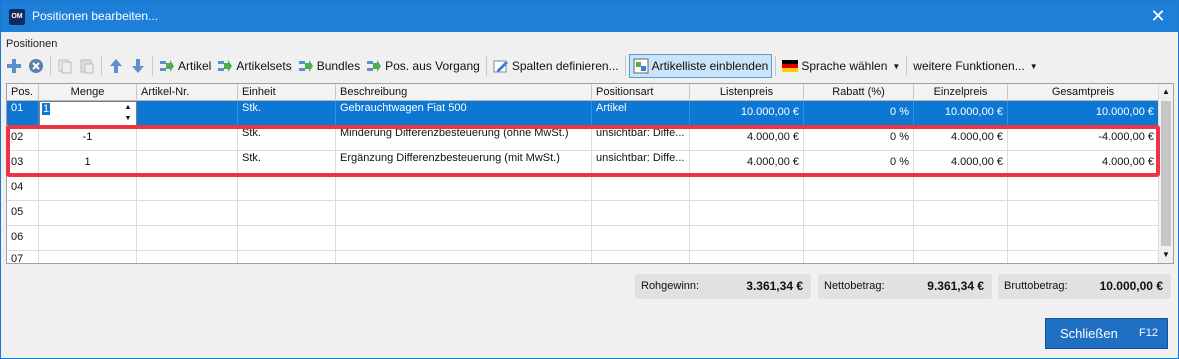 The width and height of the screenshot is (1179, 359). I want to click on paste-icon, so click(87, 66).